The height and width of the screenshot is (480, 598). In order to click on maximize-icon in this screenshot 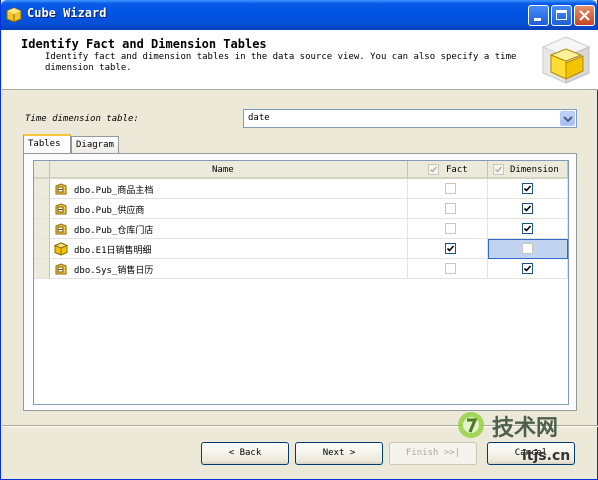, I will do `click(561, 15)`.